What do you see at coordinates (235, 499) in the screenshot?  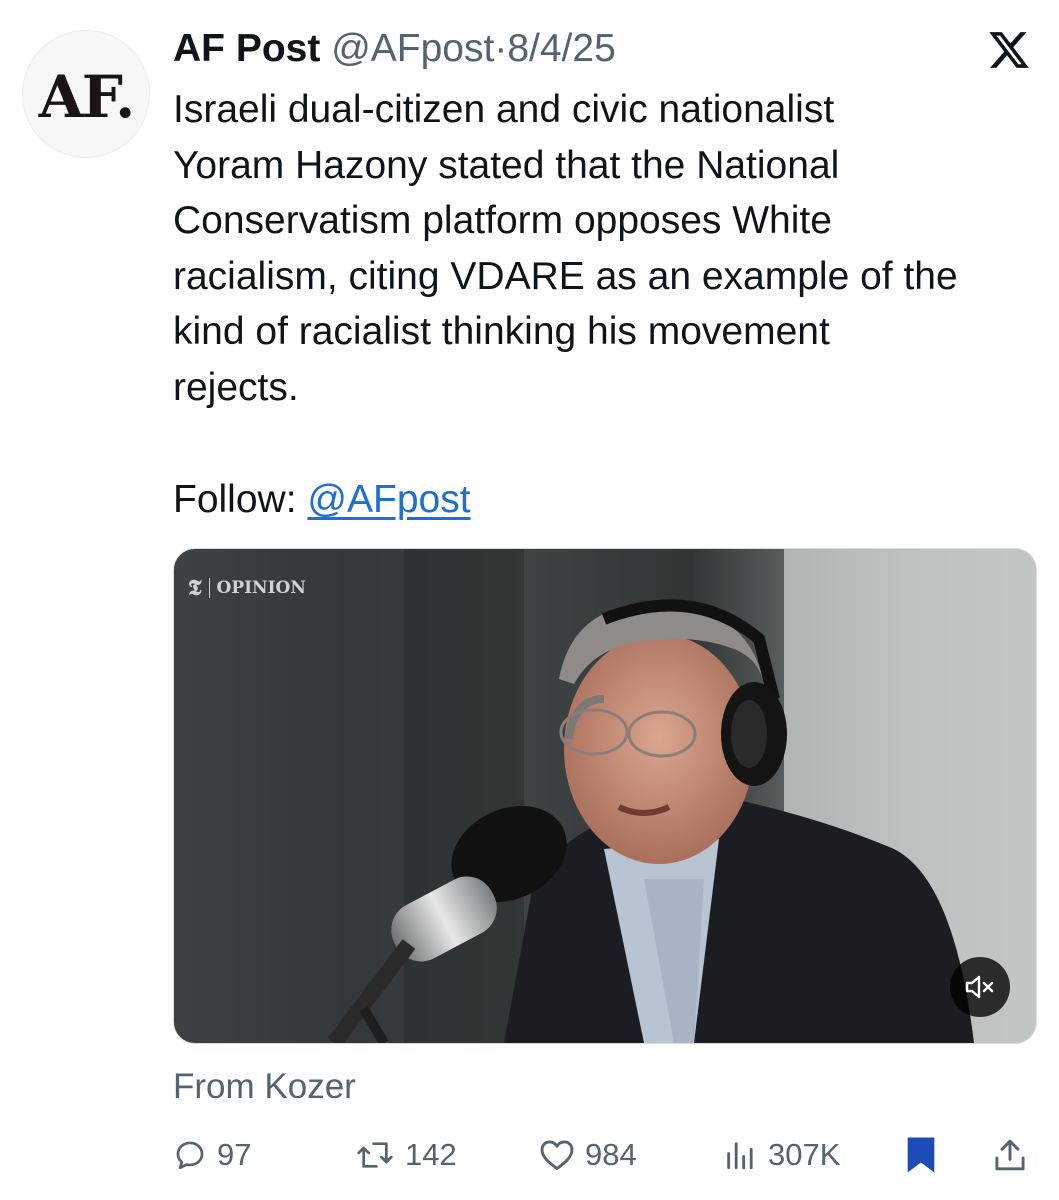 I see `follow-label: Follow:` at bounding box center [235, 499].